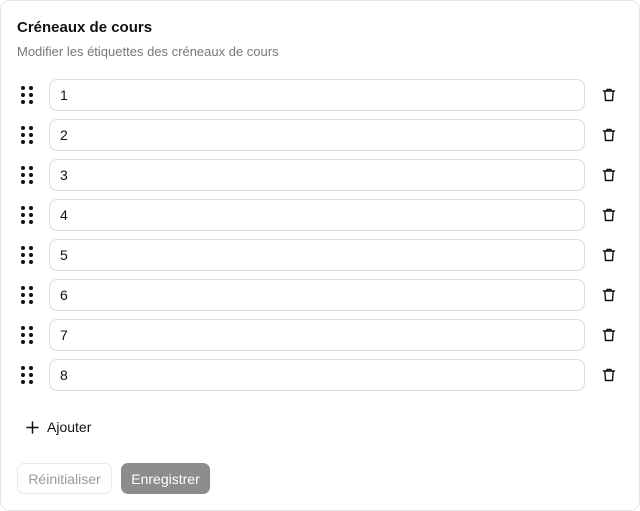  I want to click on reset-button: Réinitialiser, so click(64, 478).